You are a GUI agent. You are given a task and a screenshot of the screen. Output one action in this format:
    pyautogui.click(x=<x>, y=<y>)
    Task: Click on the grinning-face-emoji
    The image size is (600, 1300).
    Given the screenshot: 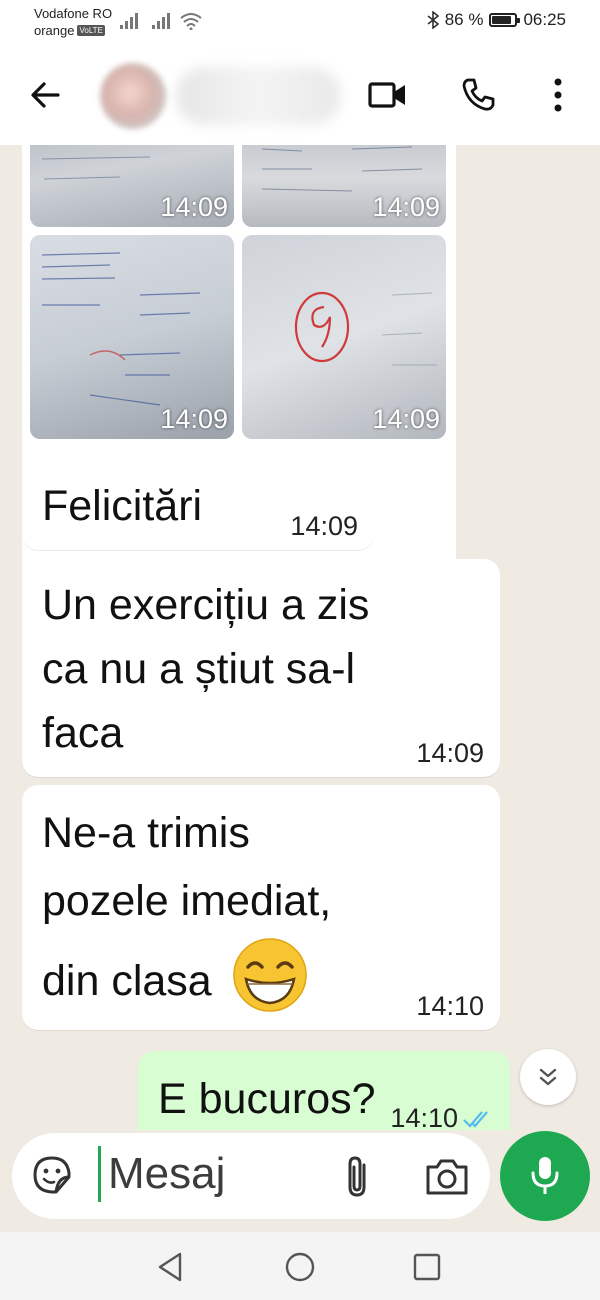 What is the action you would take?
    pyautogui.click(x=269, y=975)
    